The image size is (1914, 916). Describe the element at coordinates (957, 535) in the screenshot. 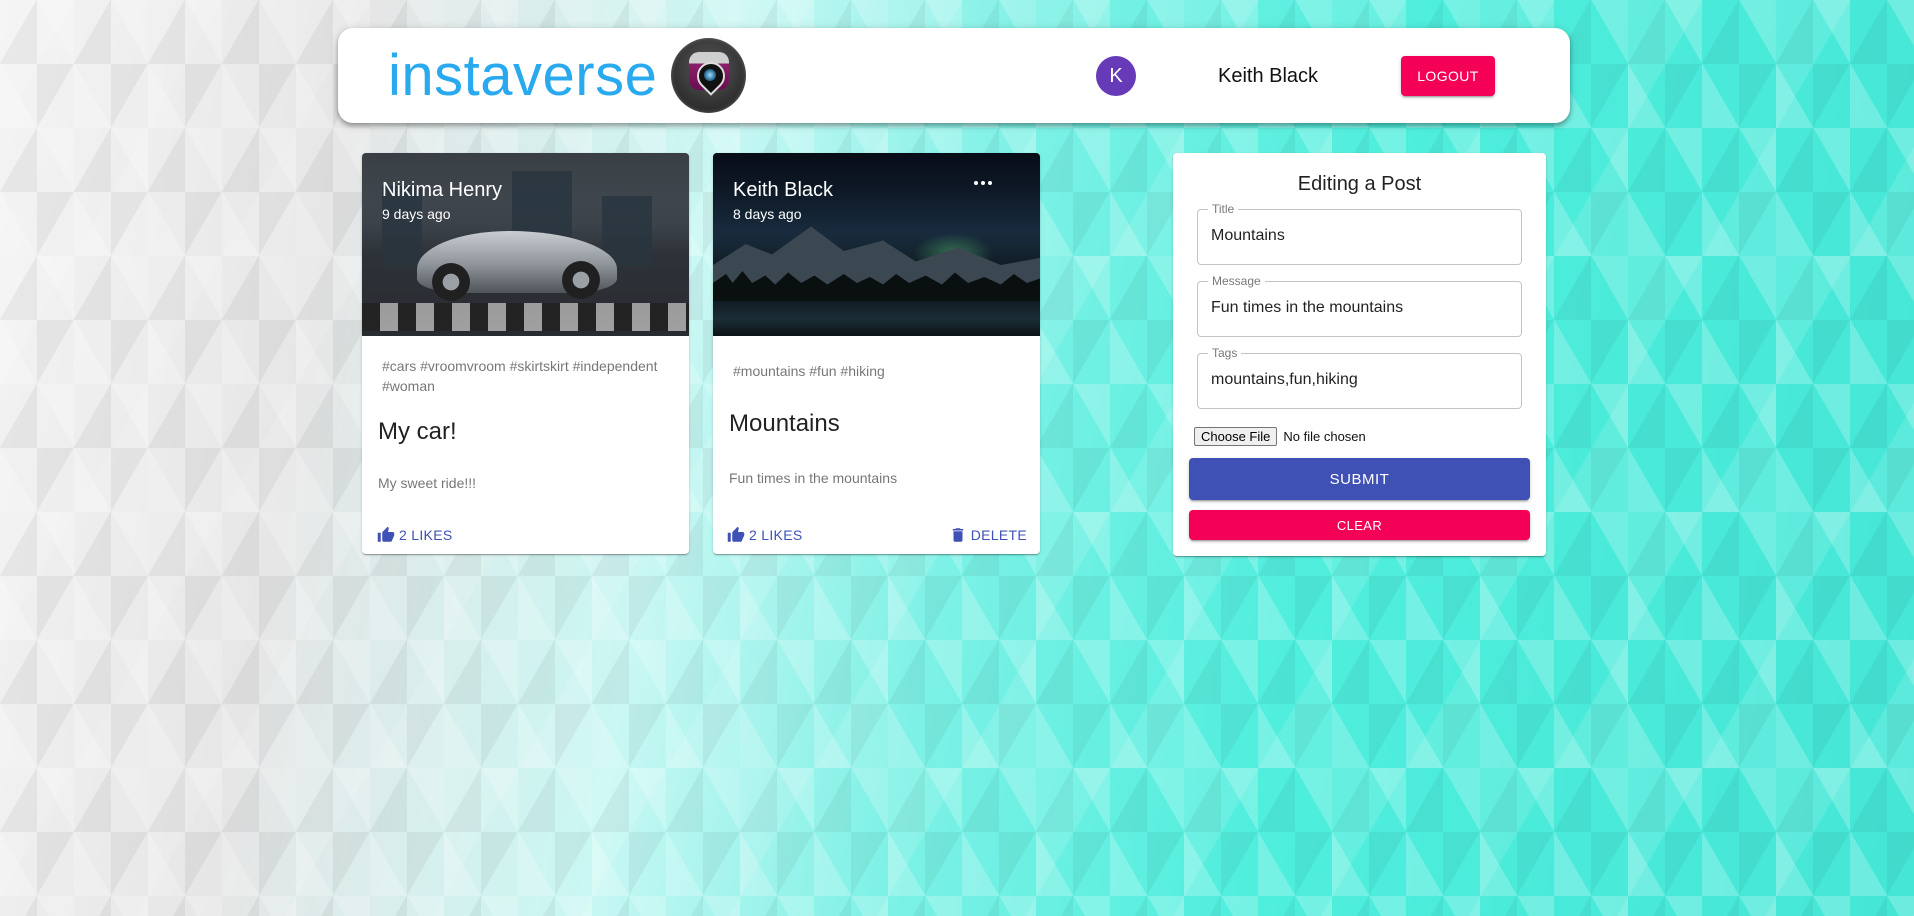

I see `trash-icon` at that location.